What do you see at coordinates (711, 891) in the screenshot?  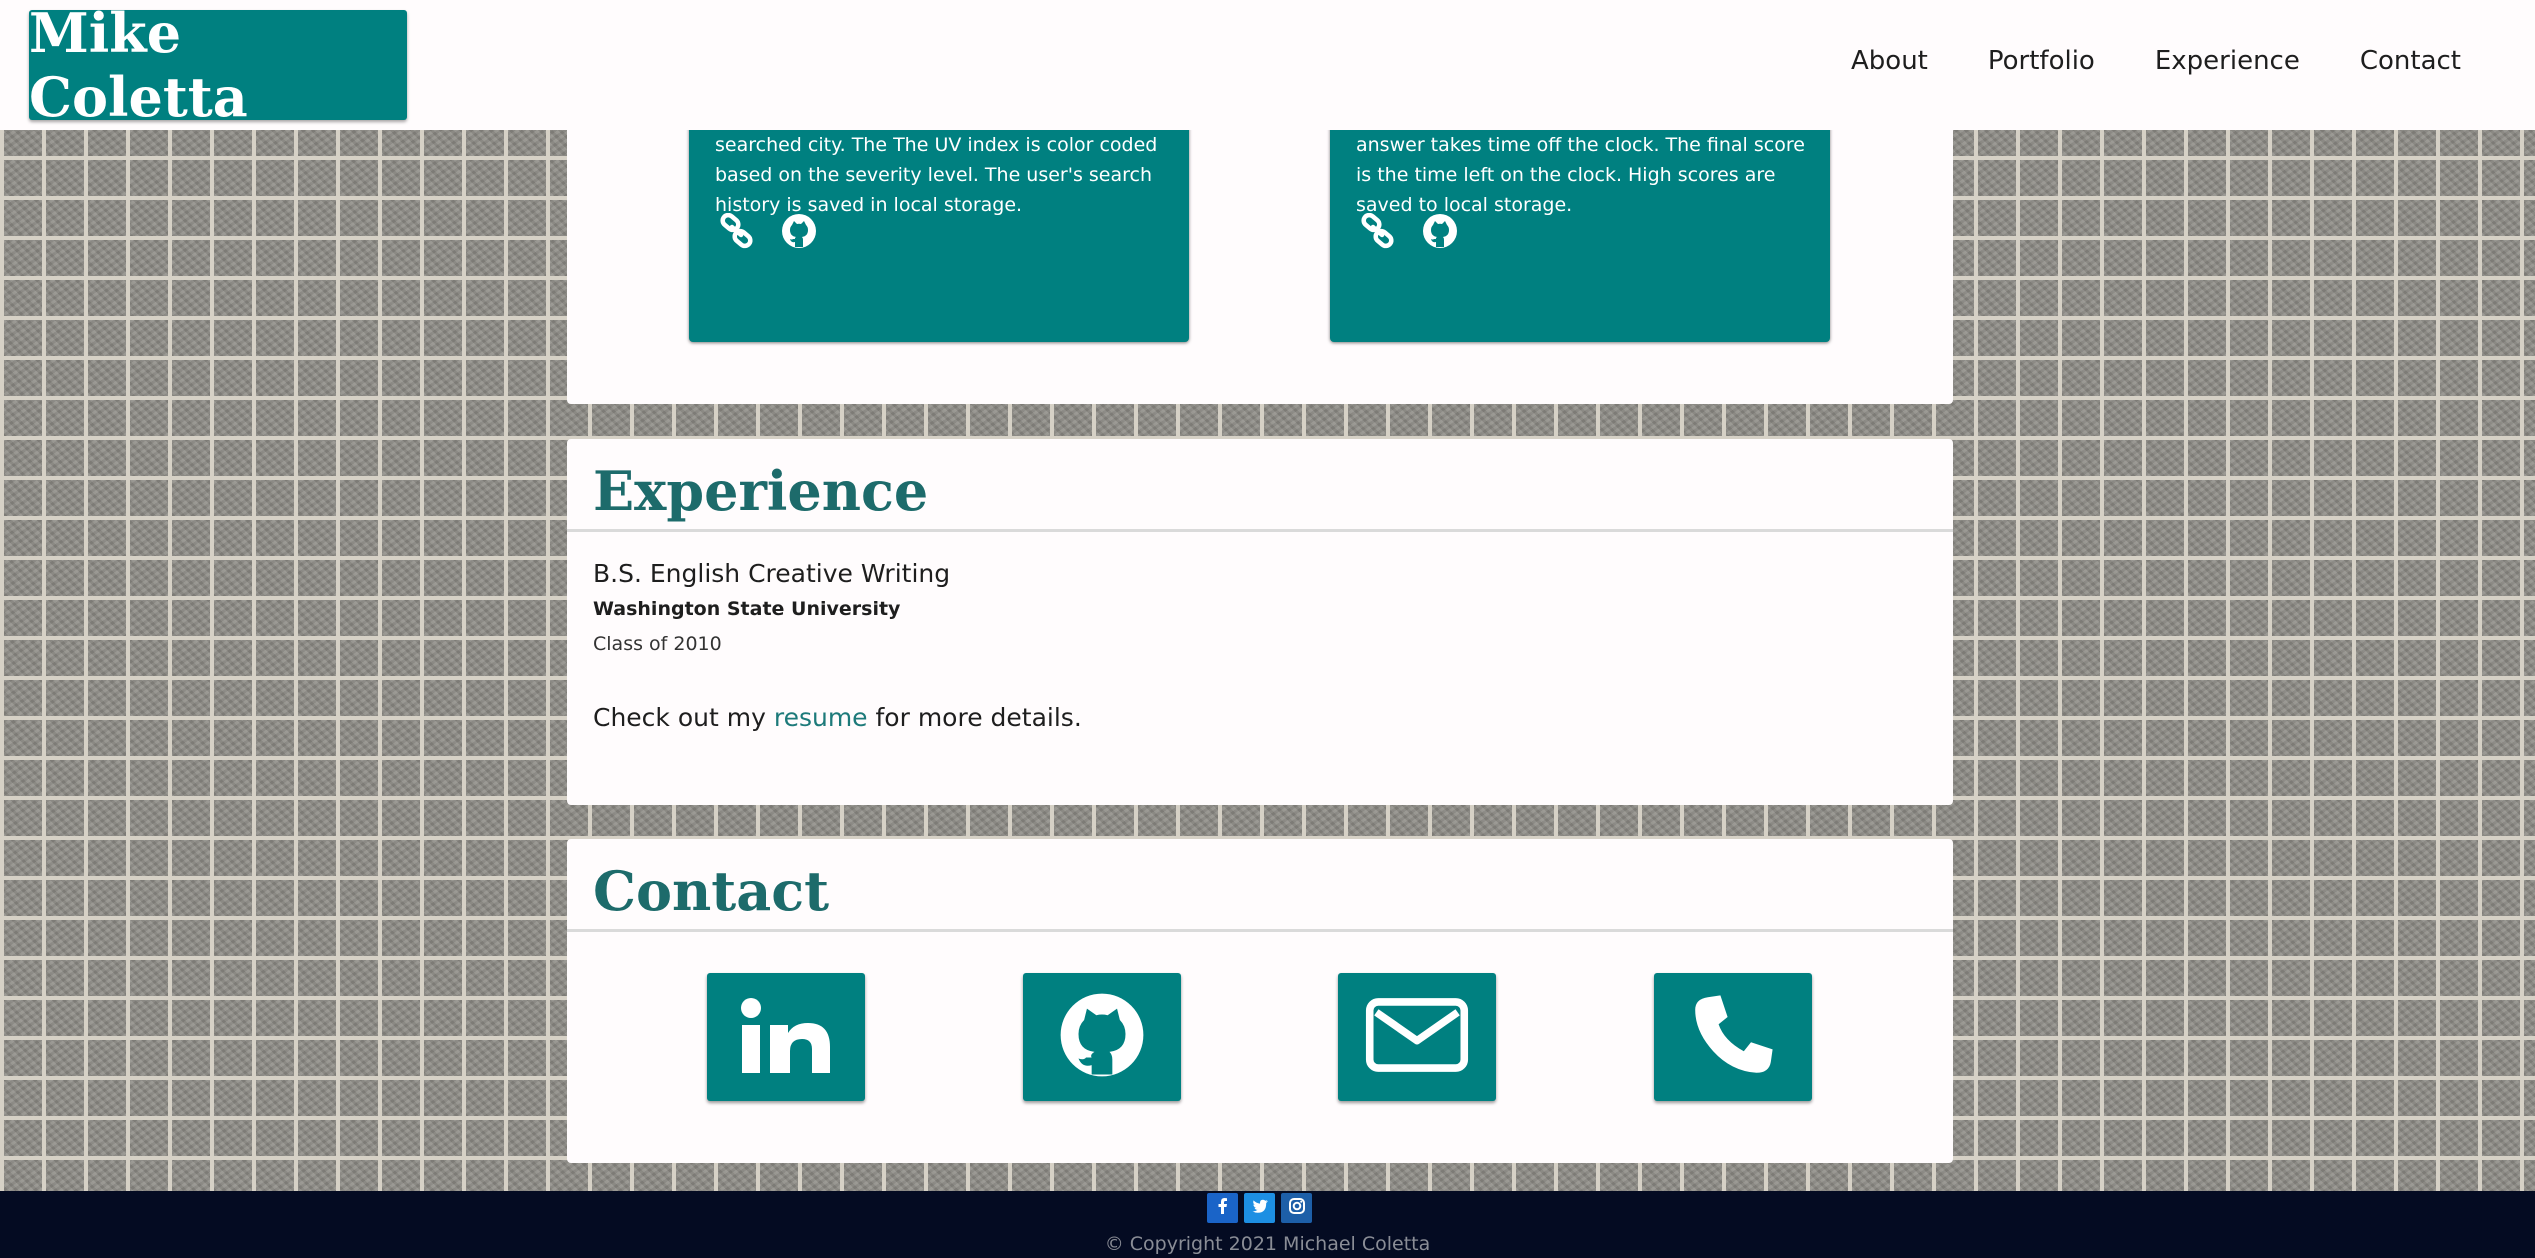 I see `contact-title: Contact` at bounding box center [711, 891].